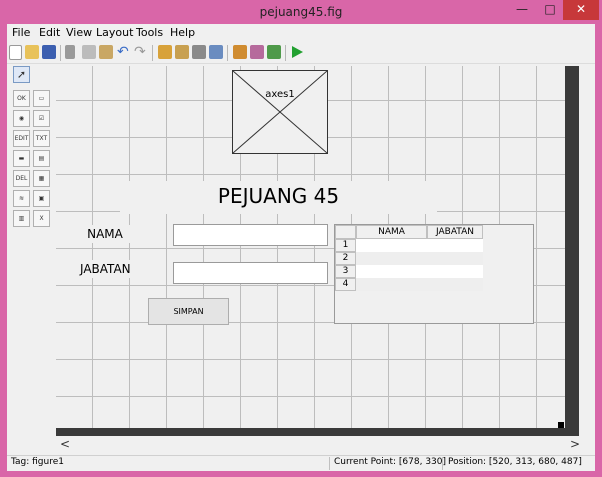 This screenshot has height=477, width=602. What do you see at coordinates (37, 462) in the screenshot?
I see `status-tag: Tag: figure1` at bounding box center [37, 462].